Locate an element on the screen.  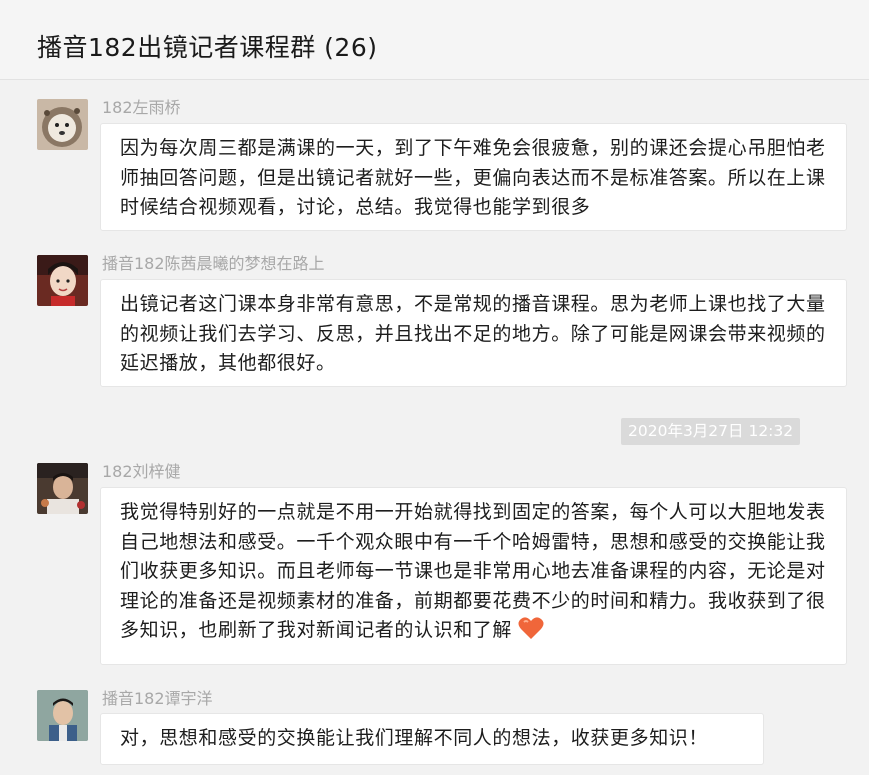
sender-name: 182刘梓健 is located at coordinates (141, 471).